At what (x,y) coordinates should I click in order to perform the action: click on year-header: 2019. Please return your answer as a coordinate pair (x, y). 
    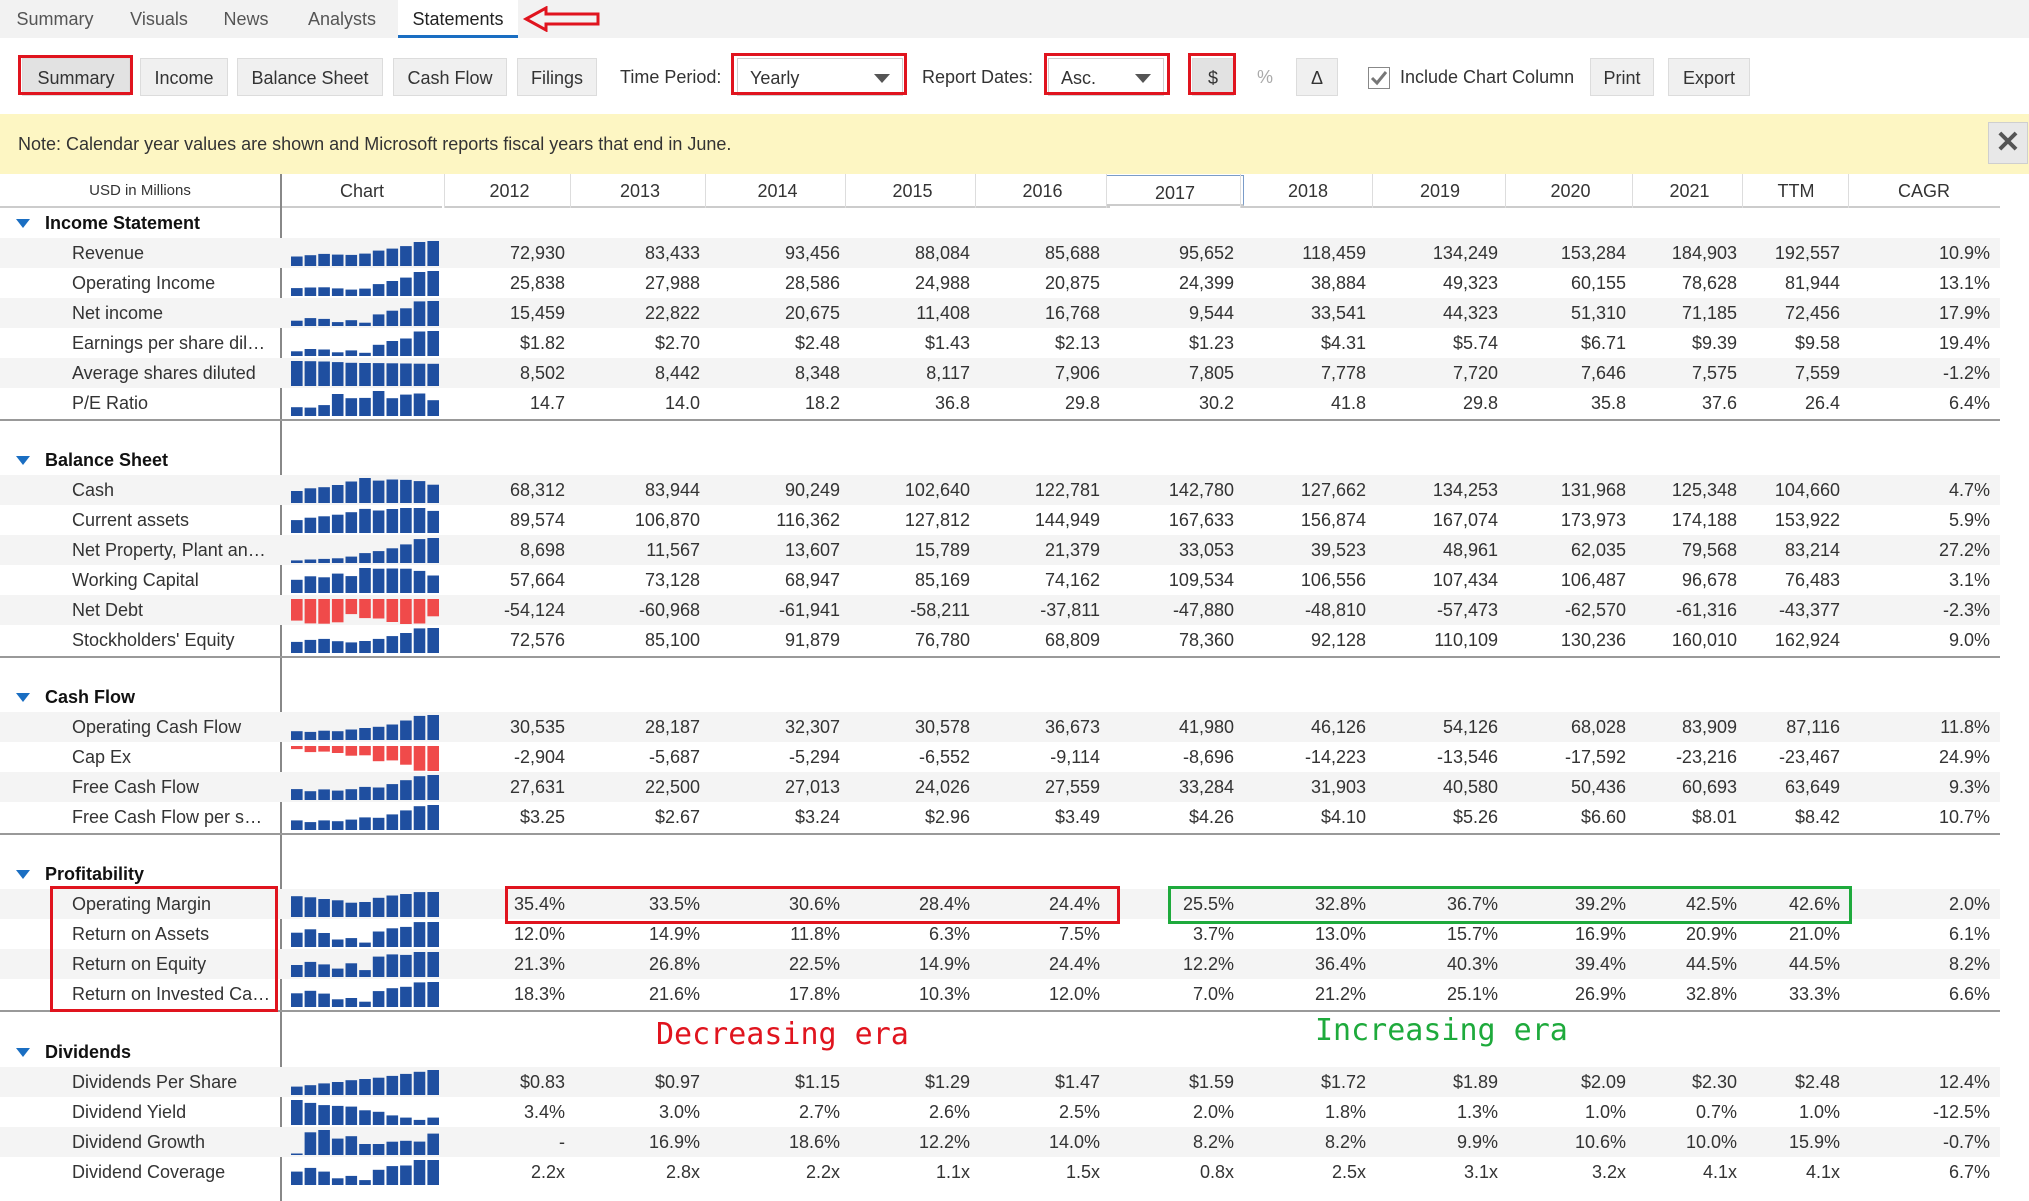
    Looking at the image, I should click on (1440, 191).